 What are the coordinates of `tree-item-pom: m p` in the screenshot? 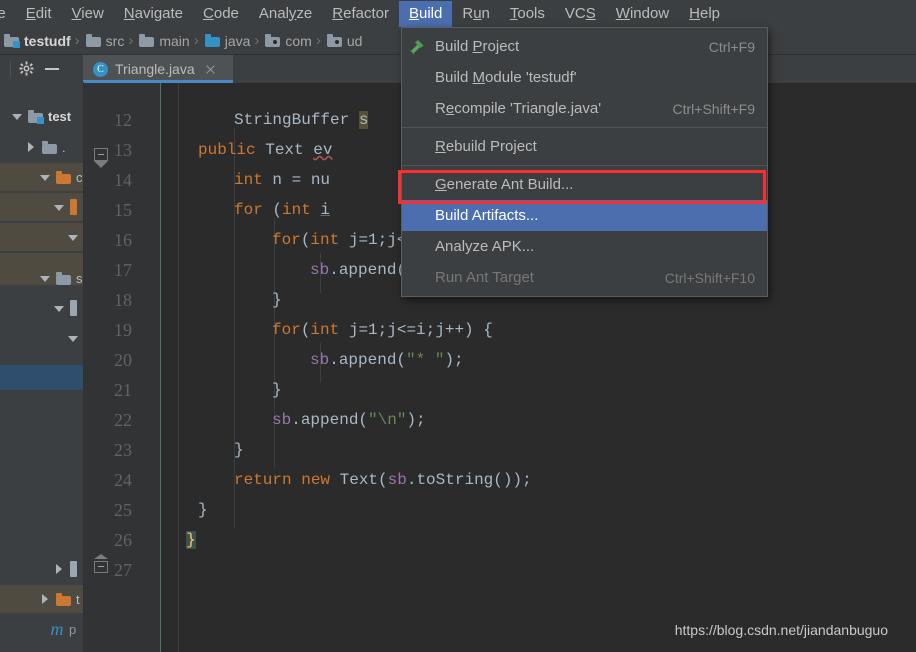 It's located at (41, 629).